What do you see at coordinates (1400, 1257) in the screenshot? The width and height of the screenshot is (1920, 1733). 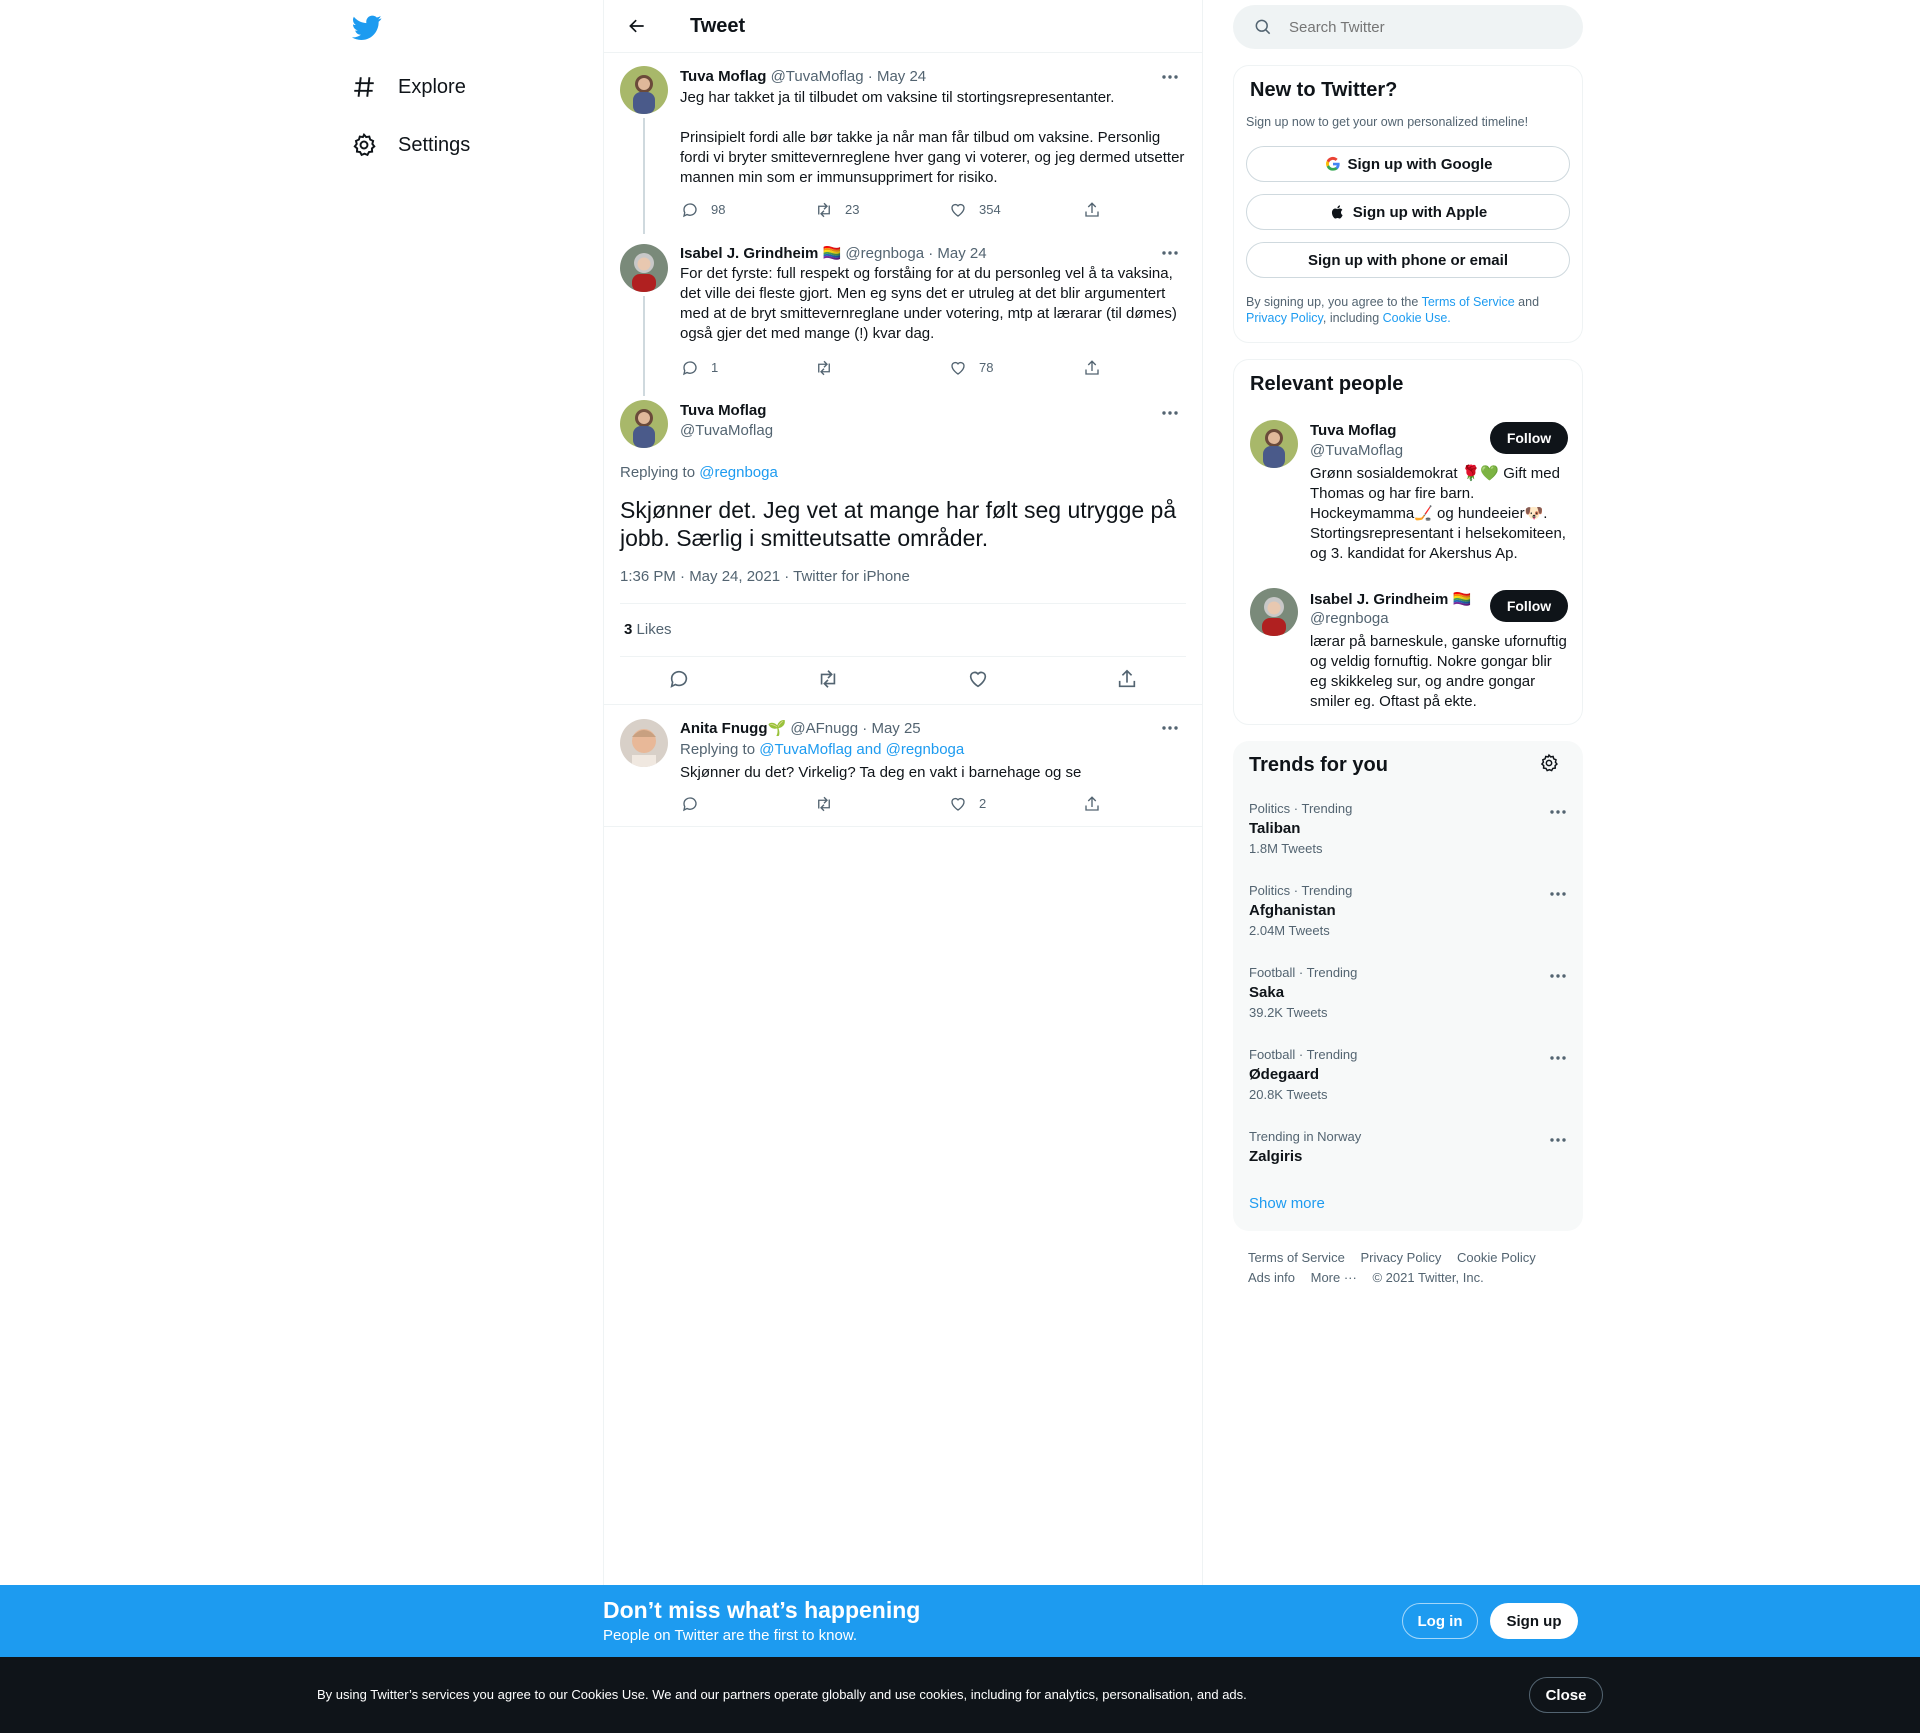 I see `footer-privacy-link: Privacy Policy` at bounding box center [1400, 1257].